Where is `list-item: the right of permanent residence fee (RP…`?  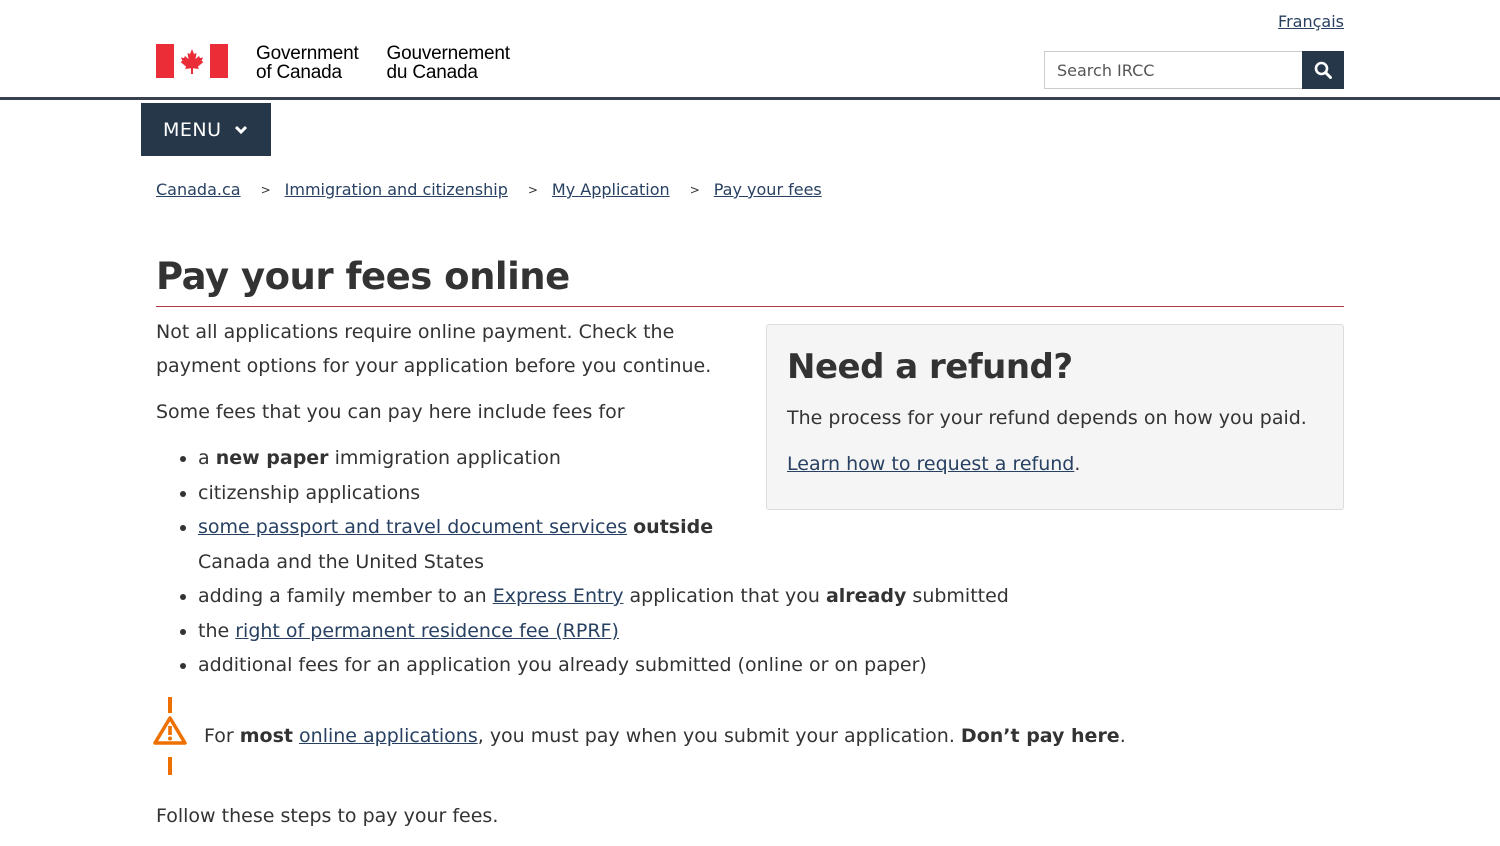 list-item: the right of permanent residence fee (RP… is located at coordinates (771, 631).